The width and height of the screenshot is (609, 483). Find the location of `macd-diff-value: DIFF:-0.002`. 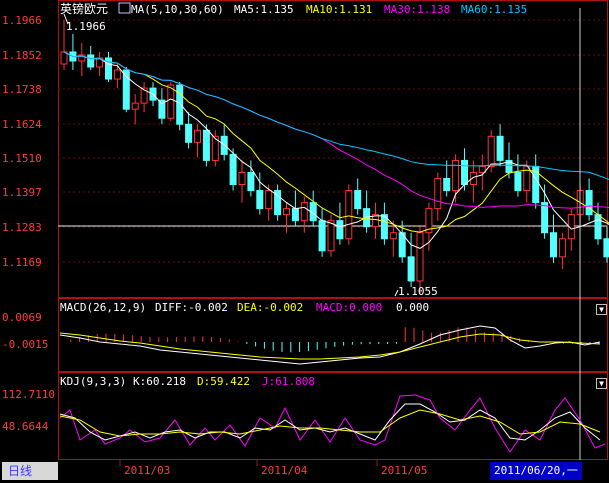

macd-diff-value: DIFF:-0.002 is located at coordinates (191, 307).